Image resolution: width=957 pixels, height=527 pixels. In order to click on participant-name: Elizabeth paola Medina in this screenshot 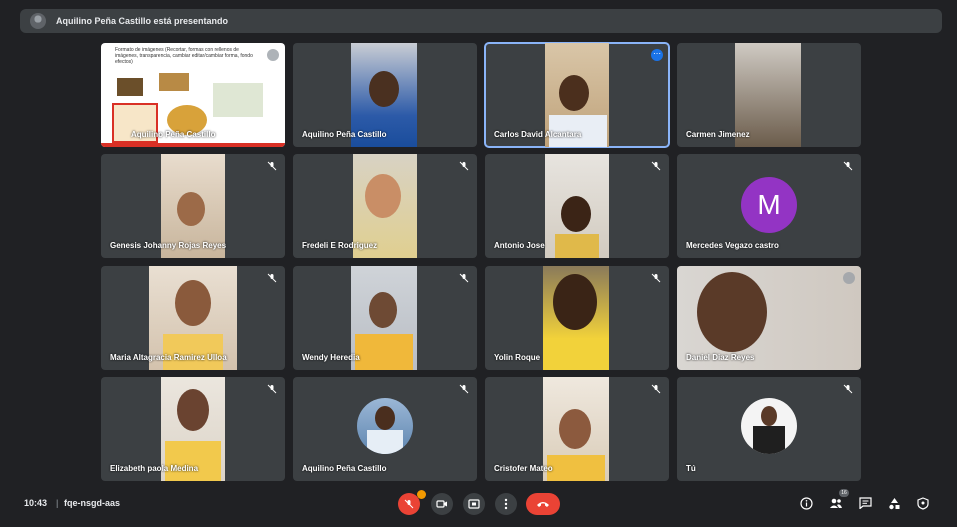, I will do `click(154, 468)`.